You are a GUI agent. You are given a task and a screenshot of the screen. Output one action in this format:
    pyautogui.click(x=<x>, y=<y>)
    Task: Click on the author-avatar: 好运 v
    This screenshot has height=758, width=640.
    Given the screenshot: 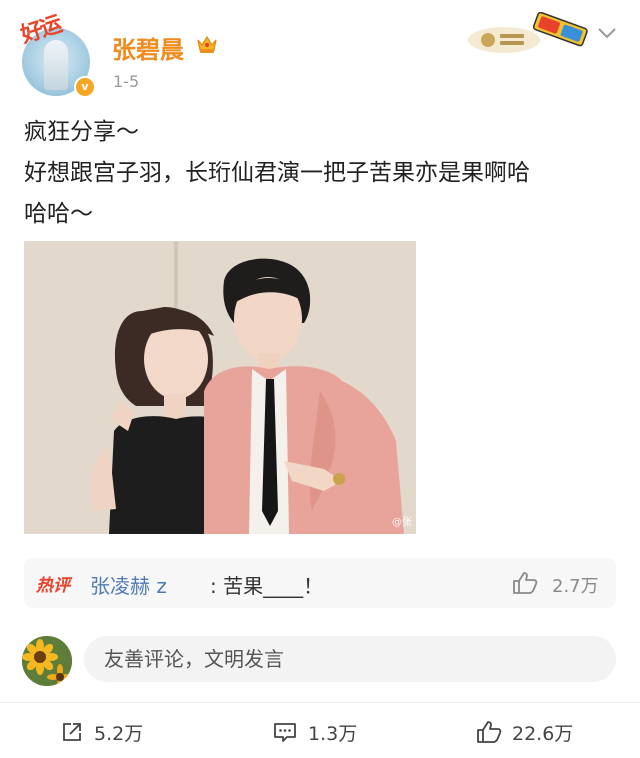 What is the action you would take?
    pyautogui.click(x=57, y=54)
    